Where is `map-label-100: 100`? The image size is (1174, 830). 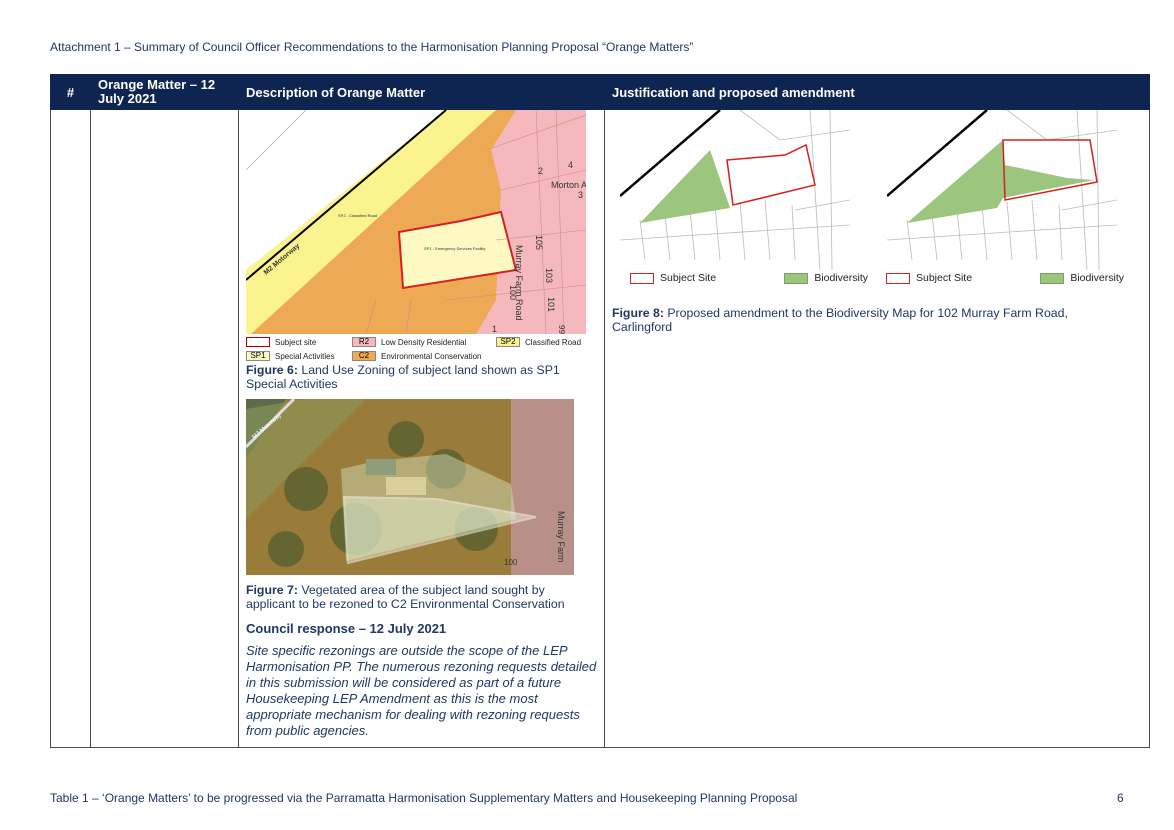
map-label-100: 100 is located at coordinates (513, 292).